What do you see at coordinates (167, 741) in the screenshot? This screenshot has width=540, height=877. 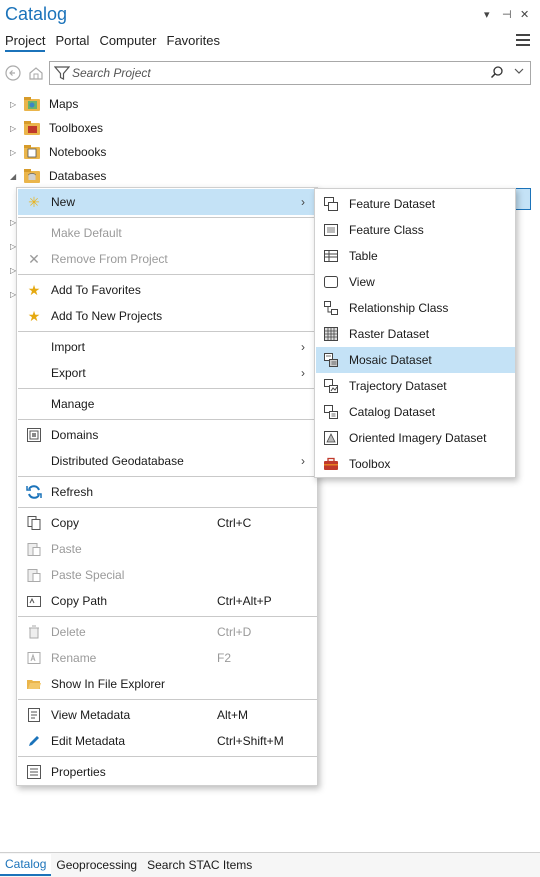 I see `menu-item-edit-metadata: Edit Metadata Ctrl+Shift+M` at bounding box center [167, 741].